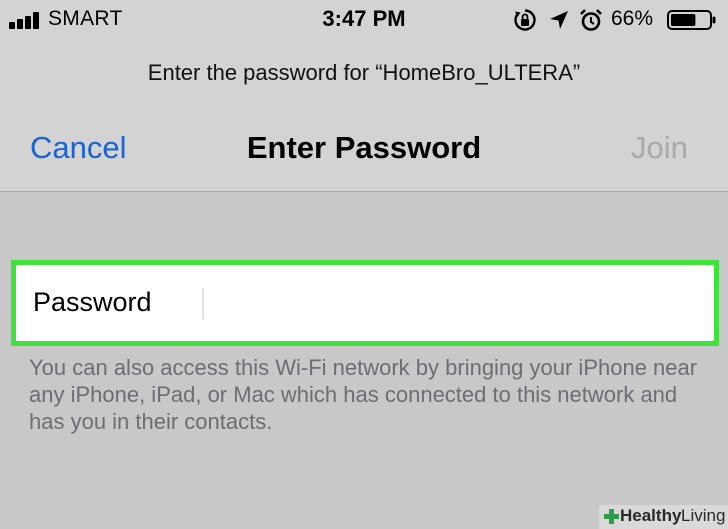  Describe the element at coordinates (452, 302) in the screenshot. I see `password-input` at that location.